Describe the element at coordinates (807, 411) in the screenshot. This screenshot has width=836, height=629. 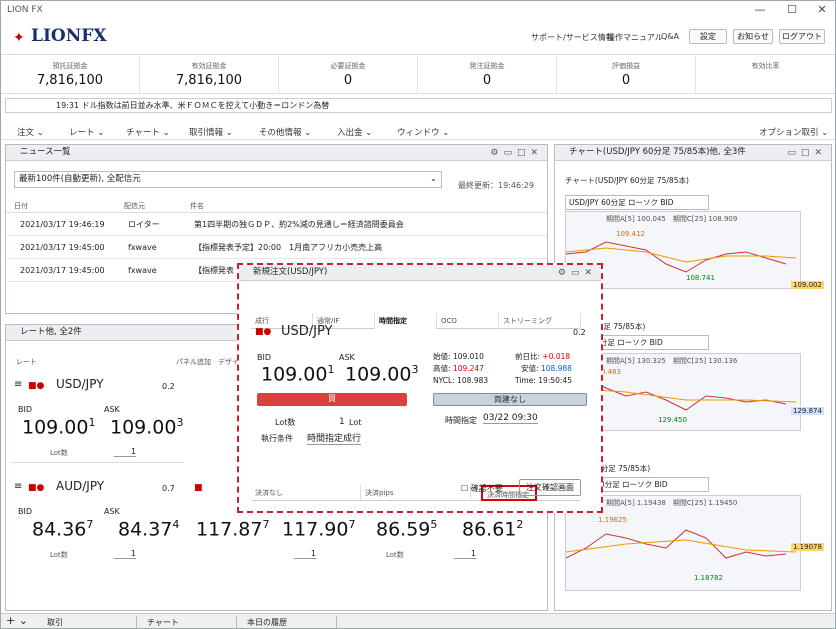
I see `current-price: 129.874` at that location.